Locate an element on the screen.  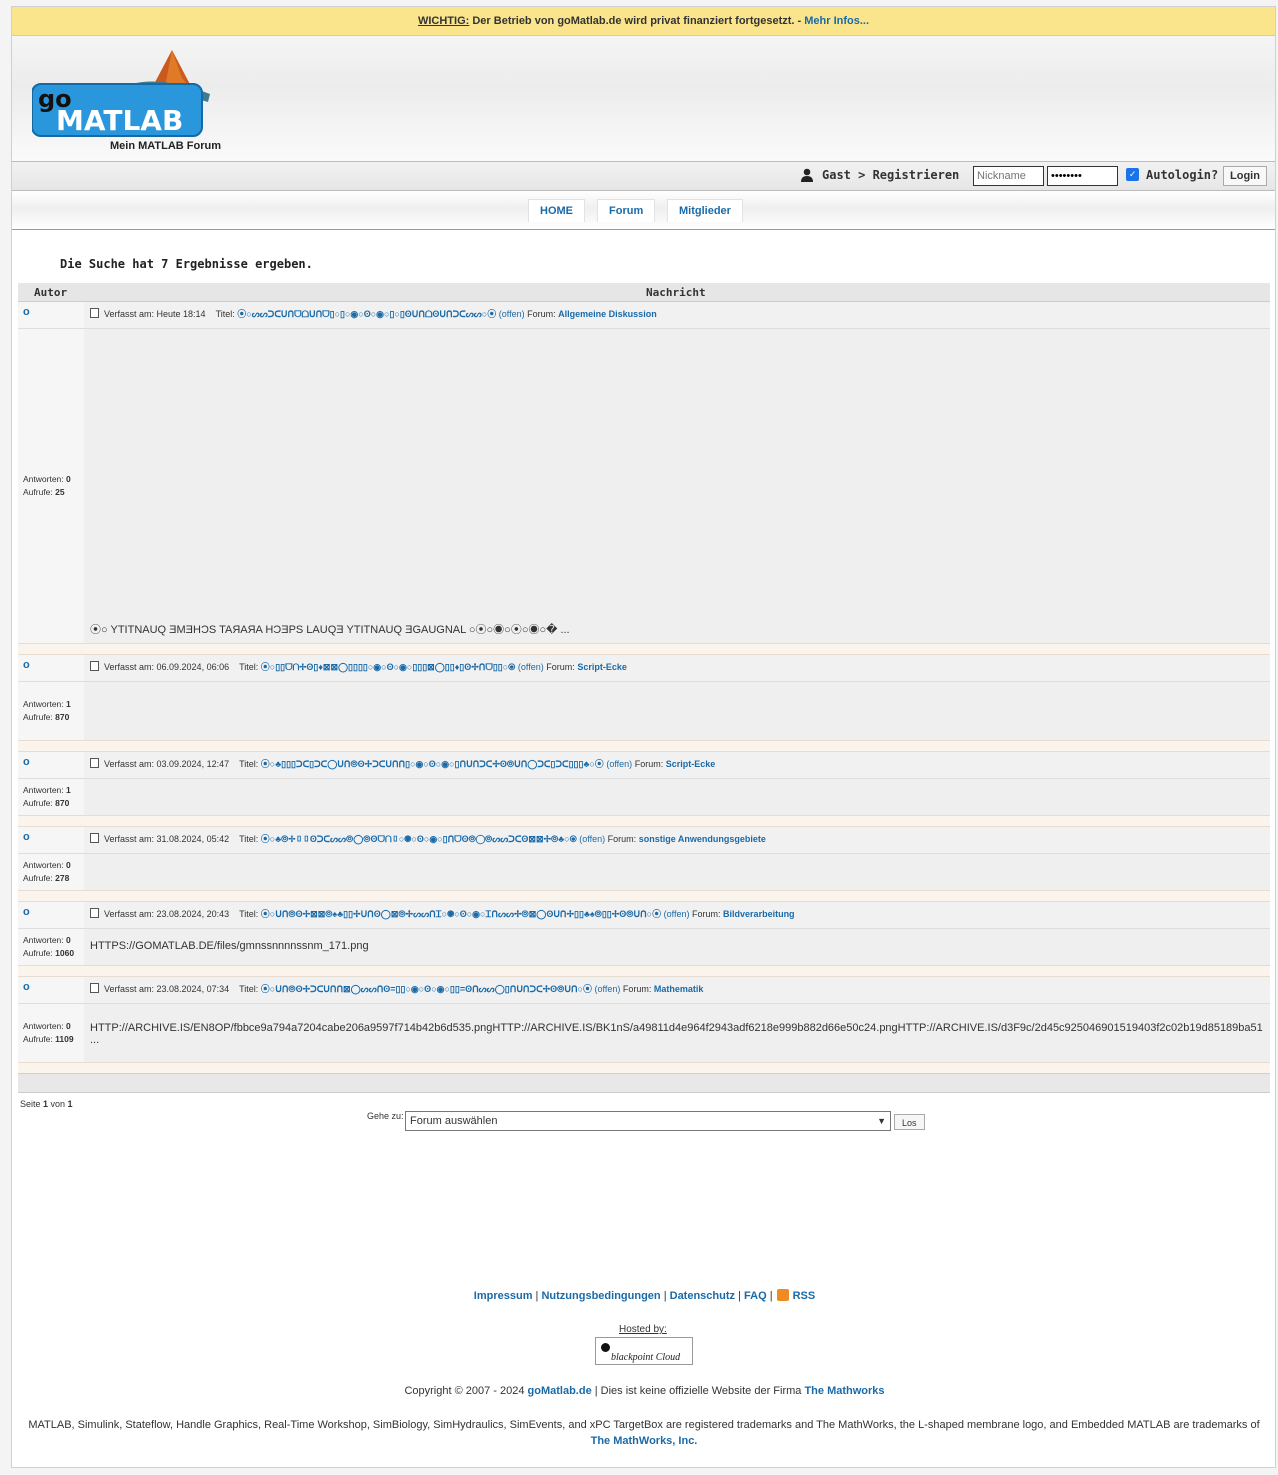
tab-forum: Forum is located at coordinates (626, 210).